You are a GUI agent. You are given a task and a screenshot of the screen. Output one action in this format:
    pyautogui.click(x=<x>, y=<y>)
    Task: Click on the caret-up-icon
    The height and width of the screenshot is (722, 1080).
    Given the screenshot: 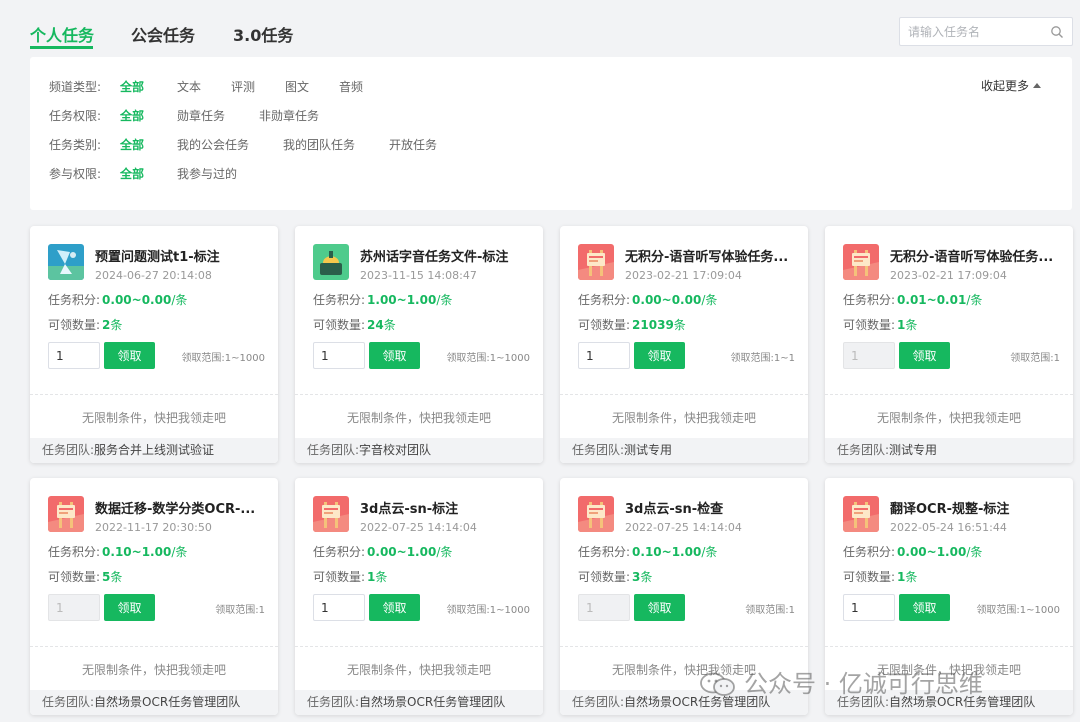 What is the action you would take?
    pyautogui.click(x=1037, y=85)
    